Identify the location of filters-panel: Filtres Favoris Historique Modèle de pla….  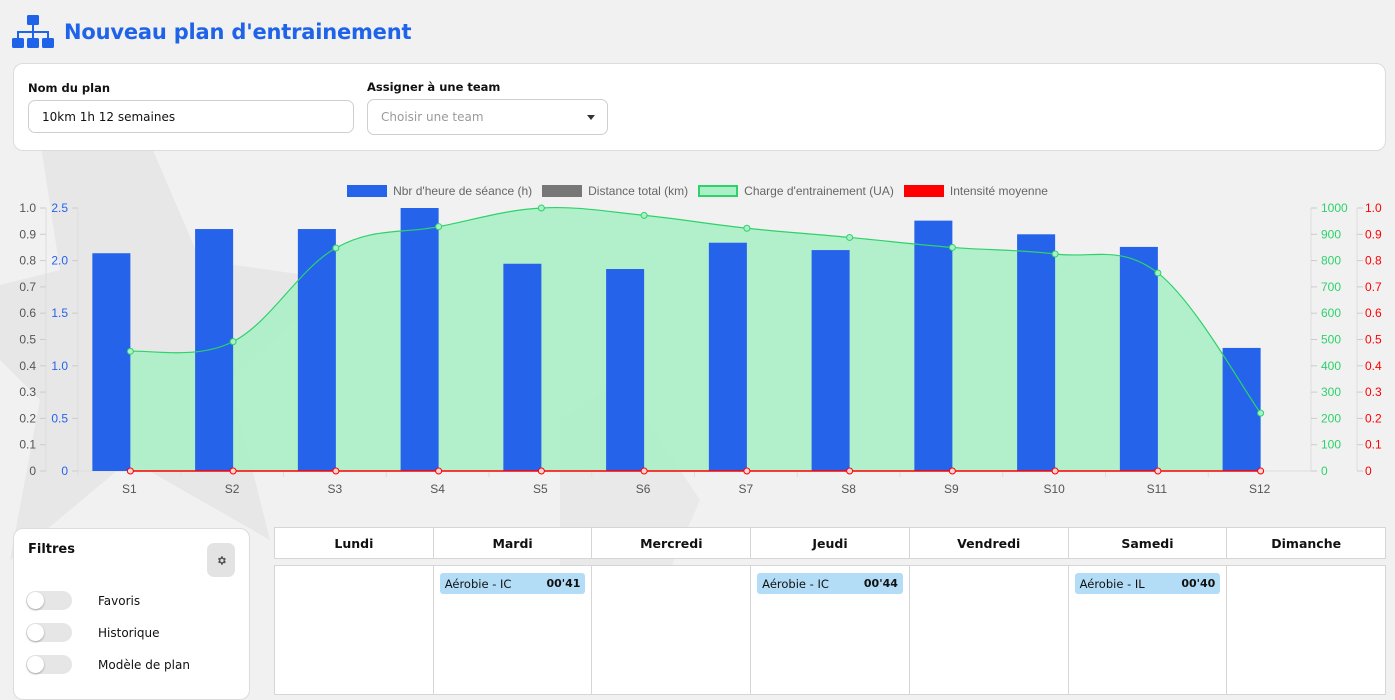
(131, 614).